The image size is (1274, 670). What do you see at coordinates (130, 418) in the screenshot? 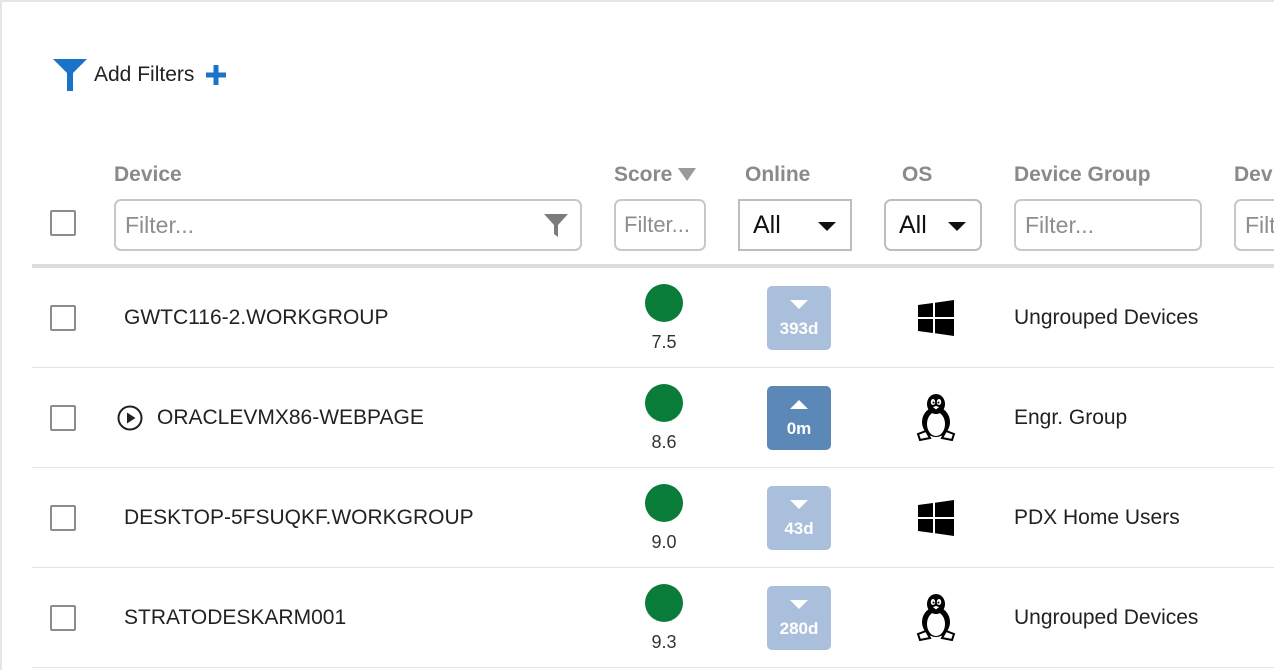
I see `play-circle-icon` at bounding box center [130, 418].